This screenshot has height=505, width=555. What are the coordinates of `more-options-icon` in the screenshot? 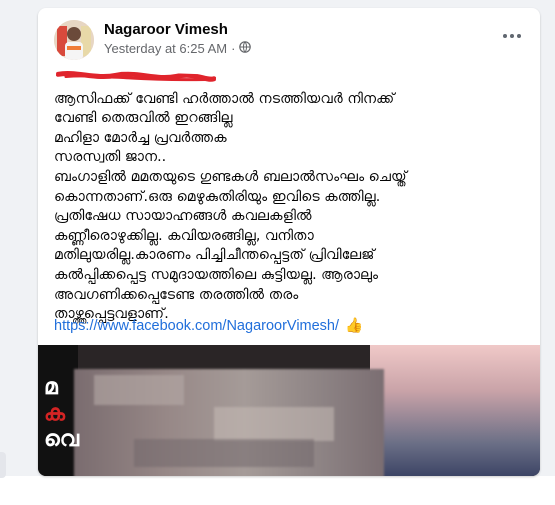 It's located at (512, 36).